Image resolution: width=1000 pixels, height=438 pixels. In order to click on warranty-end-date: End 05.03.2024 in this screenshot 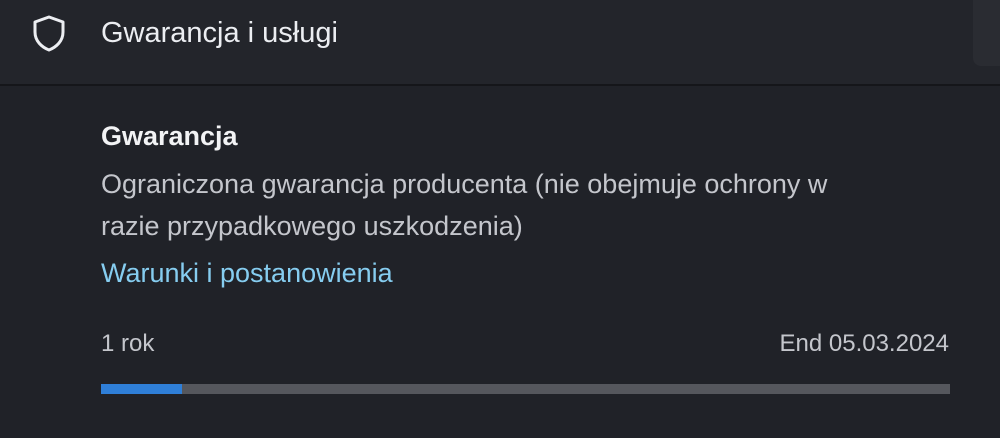, I will do `click(864, 343)`.